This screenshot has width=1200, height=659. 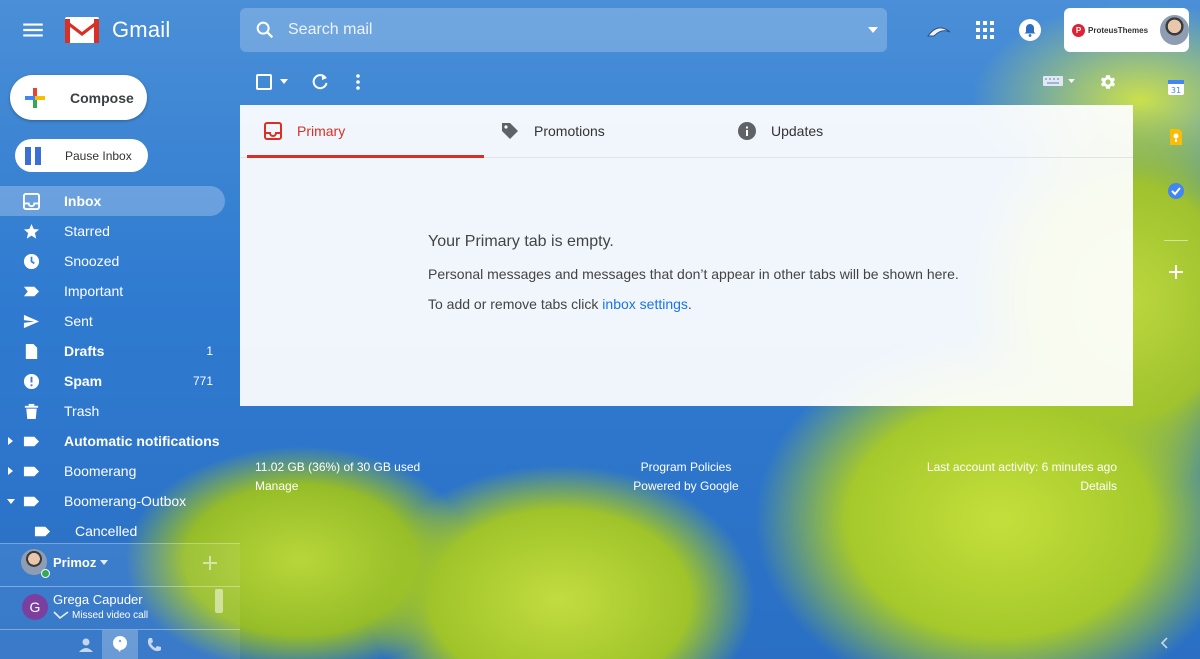 I want to click on pause-icon, so click(x=33, y=155).